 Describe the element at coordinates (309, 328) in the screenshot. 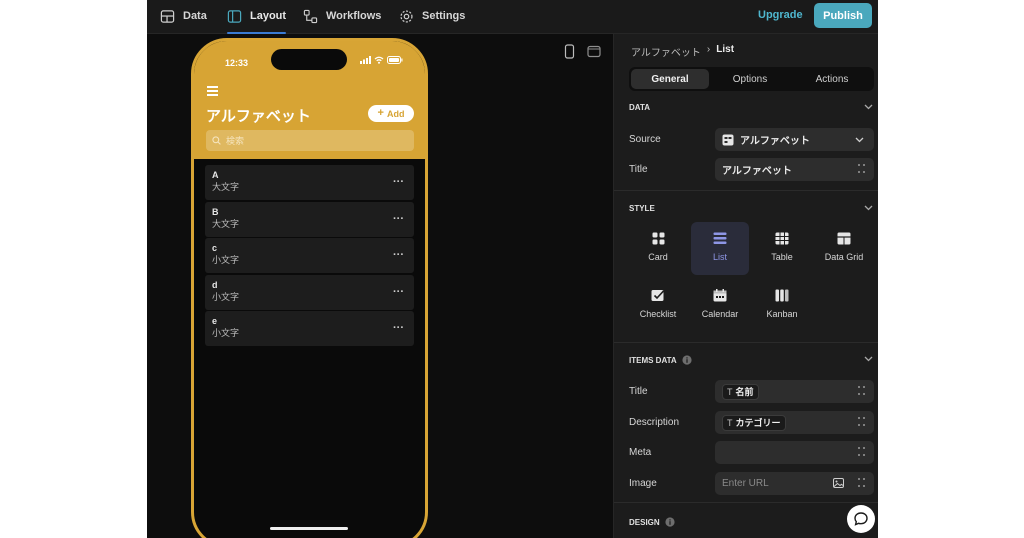

I see `list-item: e 小文字 ···` at that location.